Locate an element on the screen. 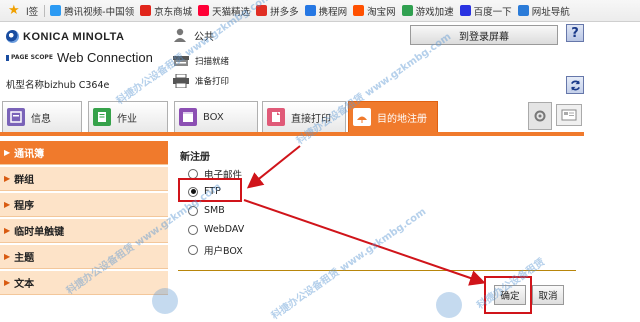 This screenshot has width=640, height=322. star-icon: ★ is located at coordinates (17, 10).